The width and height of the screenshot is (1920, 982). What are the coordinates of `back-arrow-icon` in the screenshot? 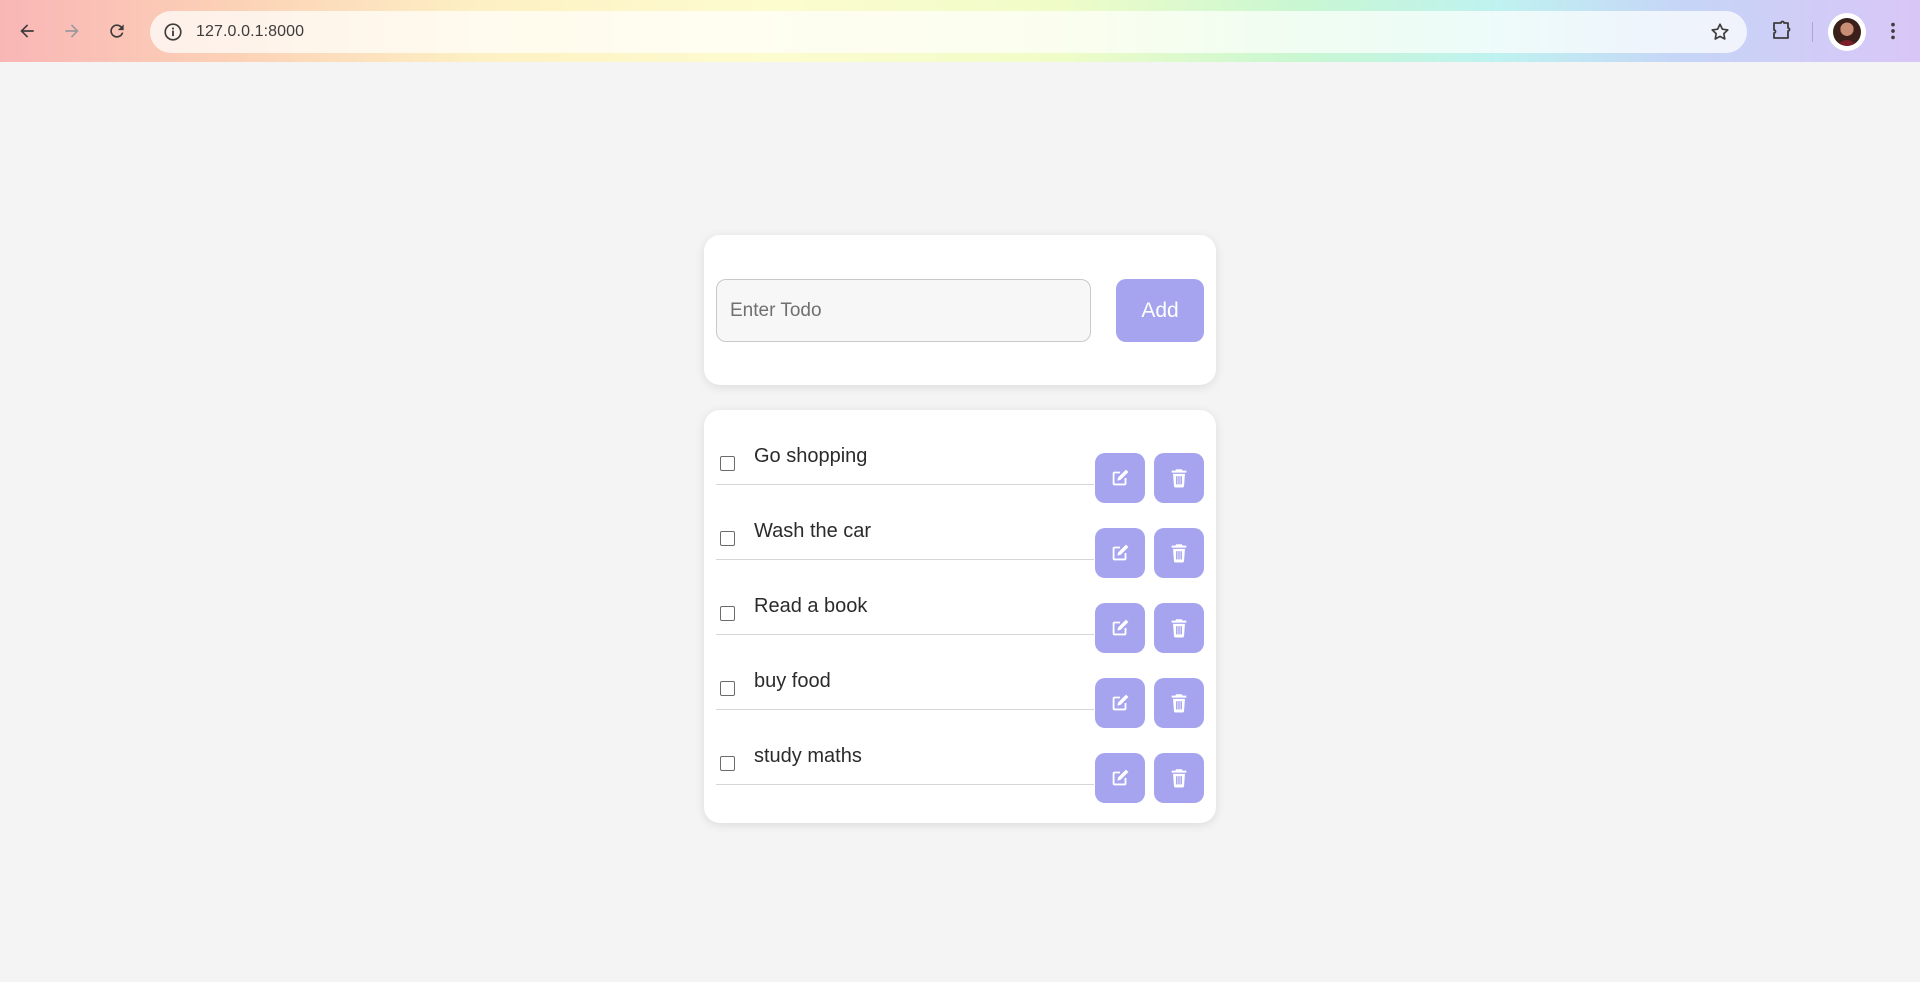 It's located at (27, 31).